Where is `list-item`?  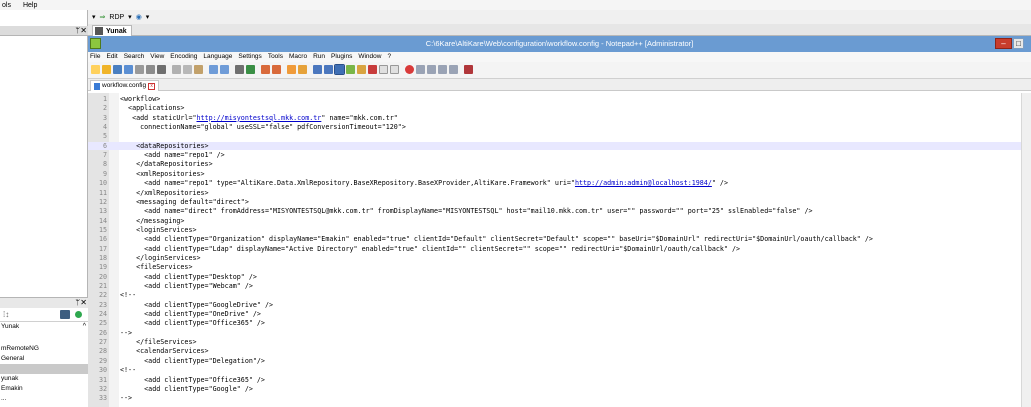 list-item is located at coordinates (44, 369).